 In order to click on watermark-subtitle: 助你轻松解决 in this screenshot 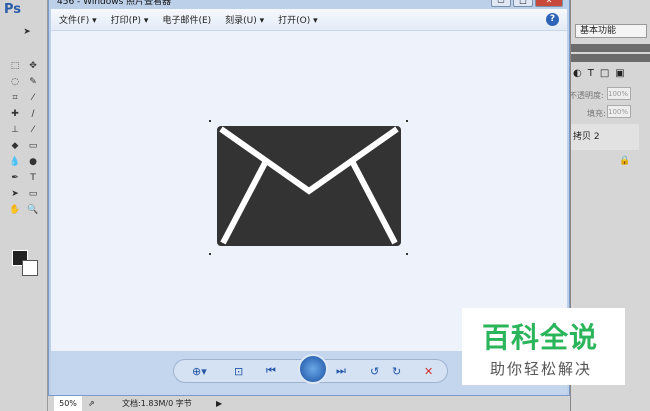, I will do `click(541, 369)`.